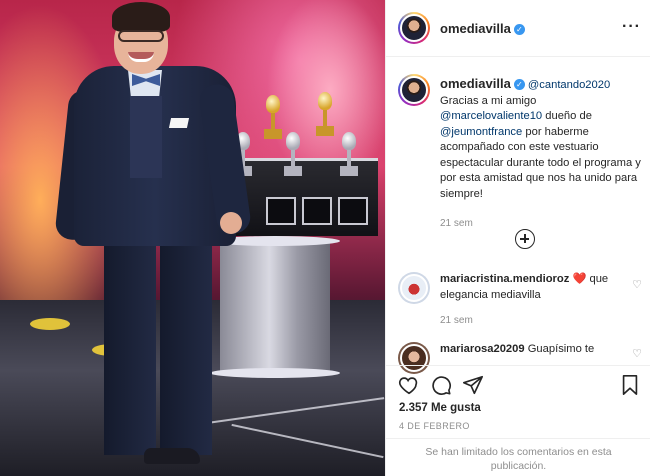 The width and height of the screenshot is (650, 476). I want to click on caption-text: dueño de, so click(568, 116).